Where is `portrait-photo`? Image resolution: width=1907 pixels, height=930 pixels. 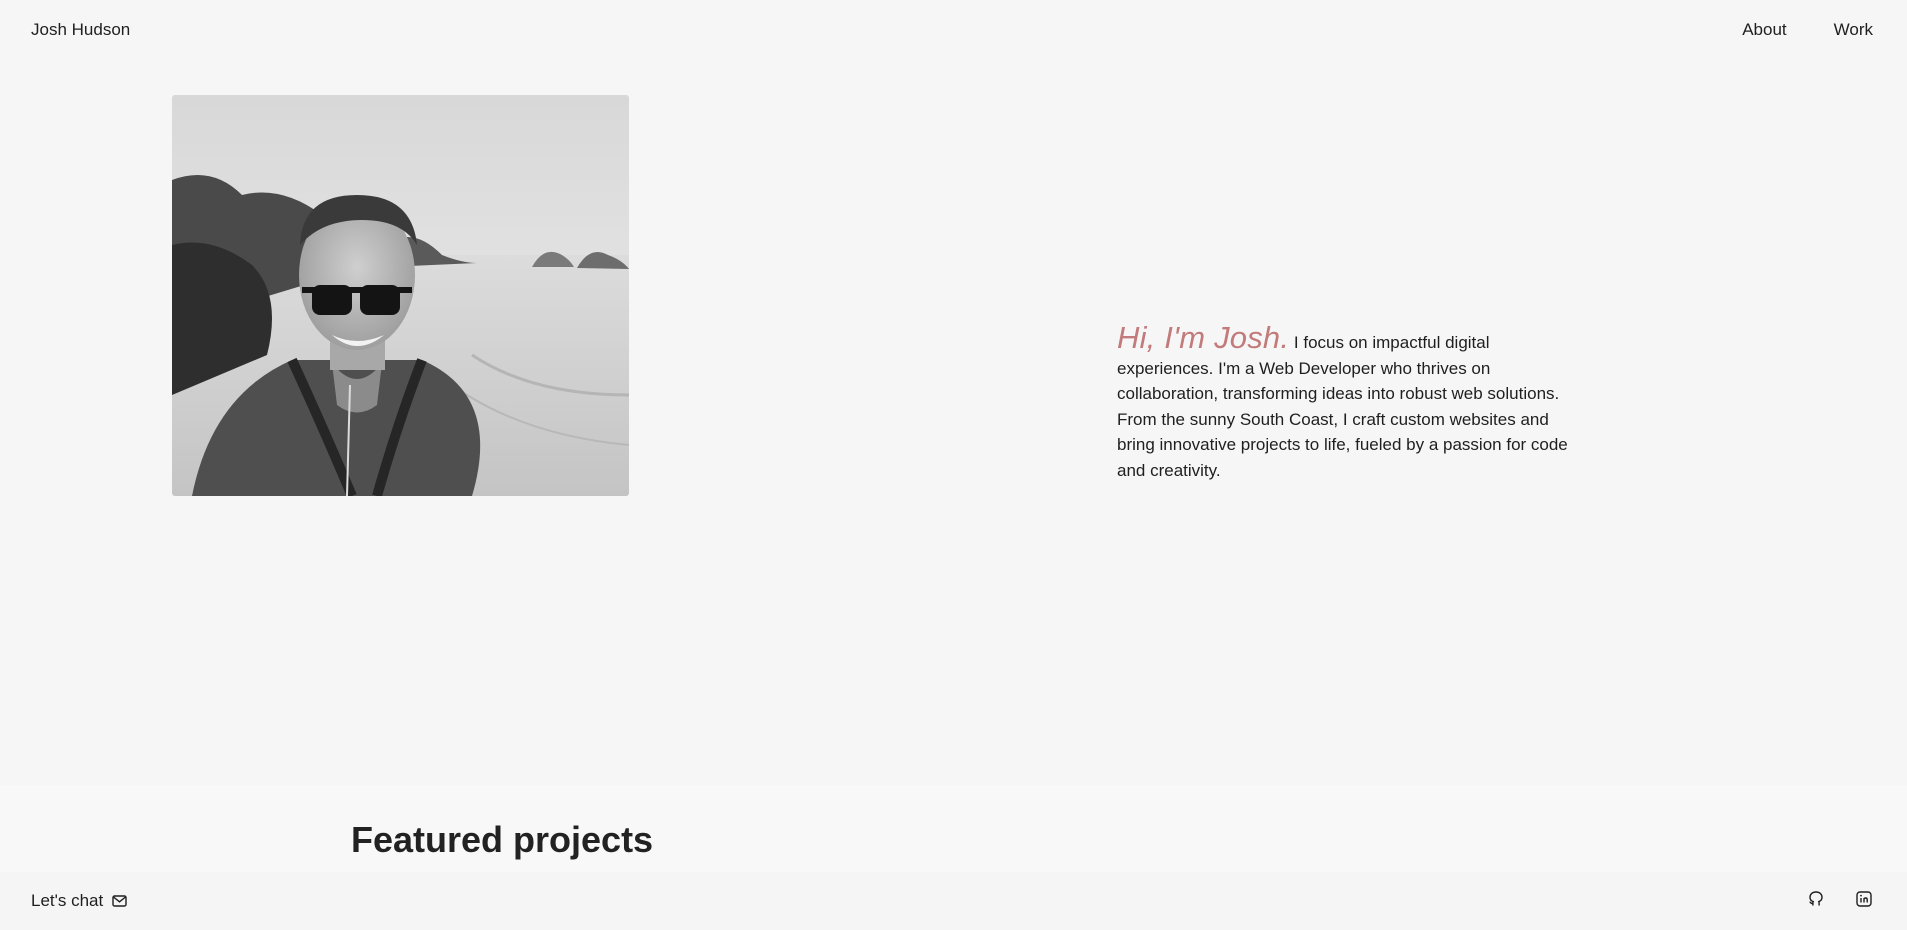
portrait-photo is located at coordinates (400, 295).